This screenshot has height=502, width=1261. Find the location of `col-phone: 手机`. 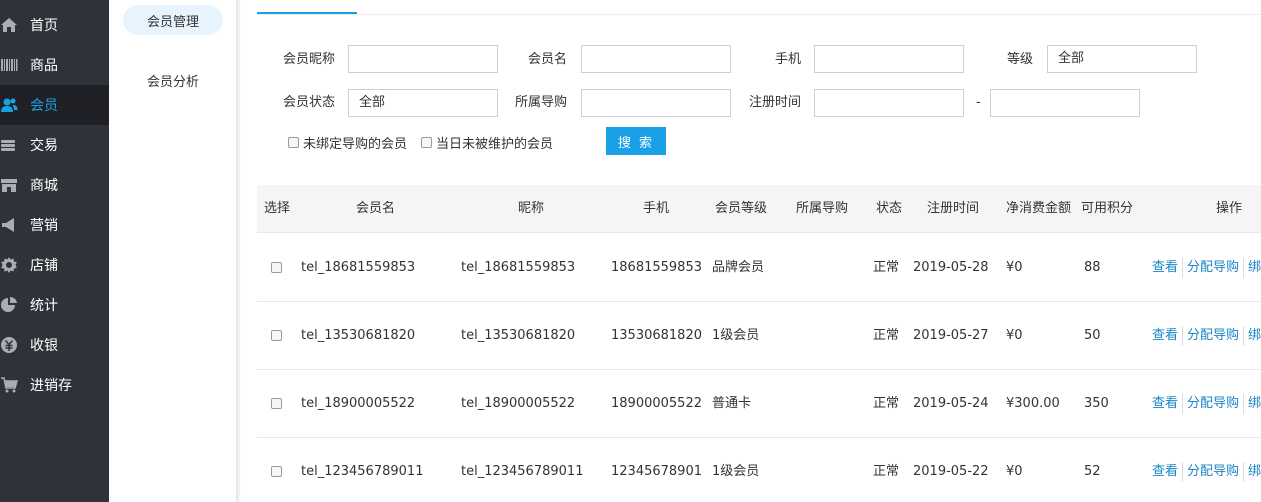

col-phone: 手机 is located at coordinates (656, 208).